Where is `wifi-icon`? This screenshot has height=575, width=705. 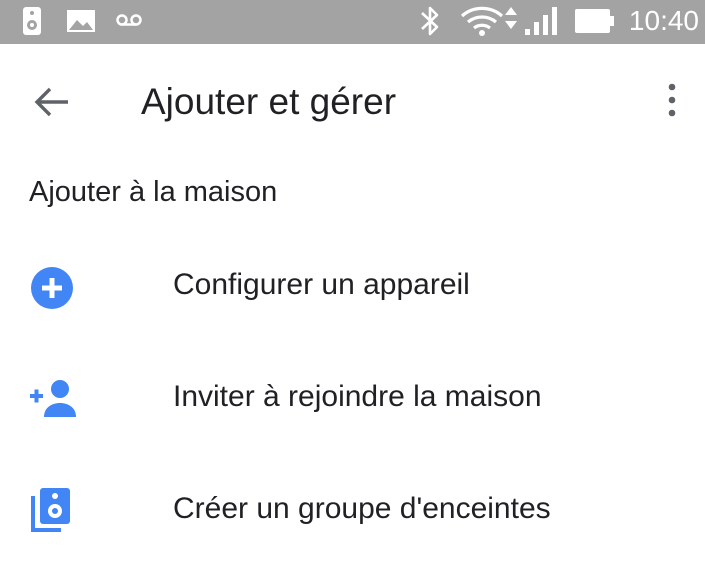 wifi-icon is located at coordinates (488, 21).